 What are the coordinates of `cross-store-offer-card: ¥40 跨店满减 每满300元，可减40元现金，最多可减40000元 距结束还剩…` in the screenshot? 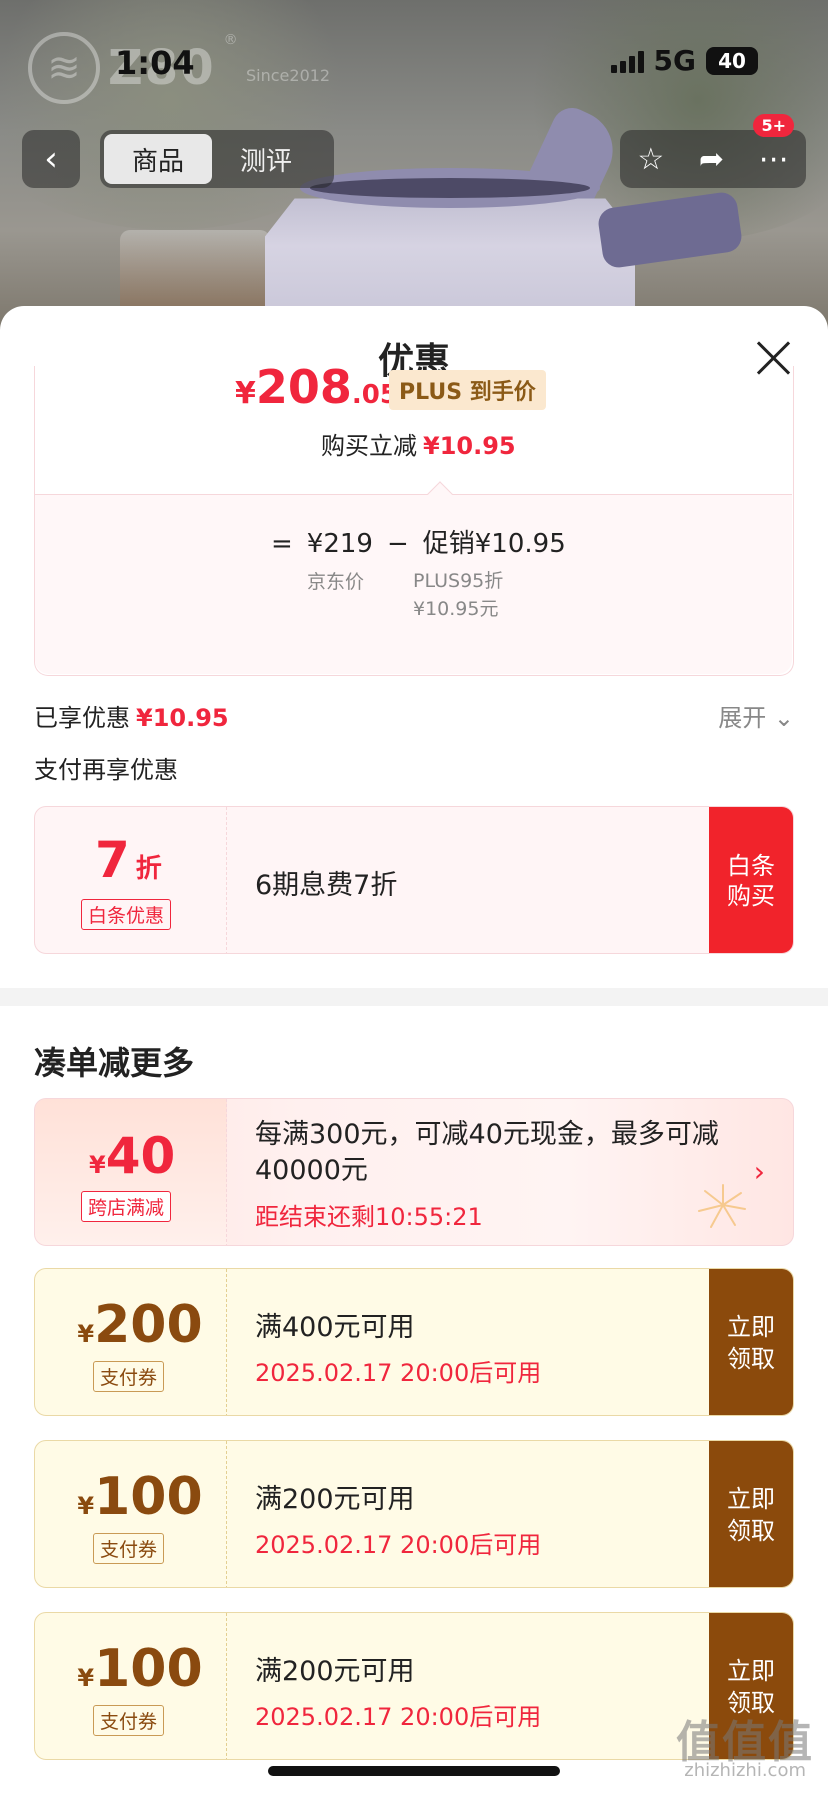 It's located at (414, 1172).